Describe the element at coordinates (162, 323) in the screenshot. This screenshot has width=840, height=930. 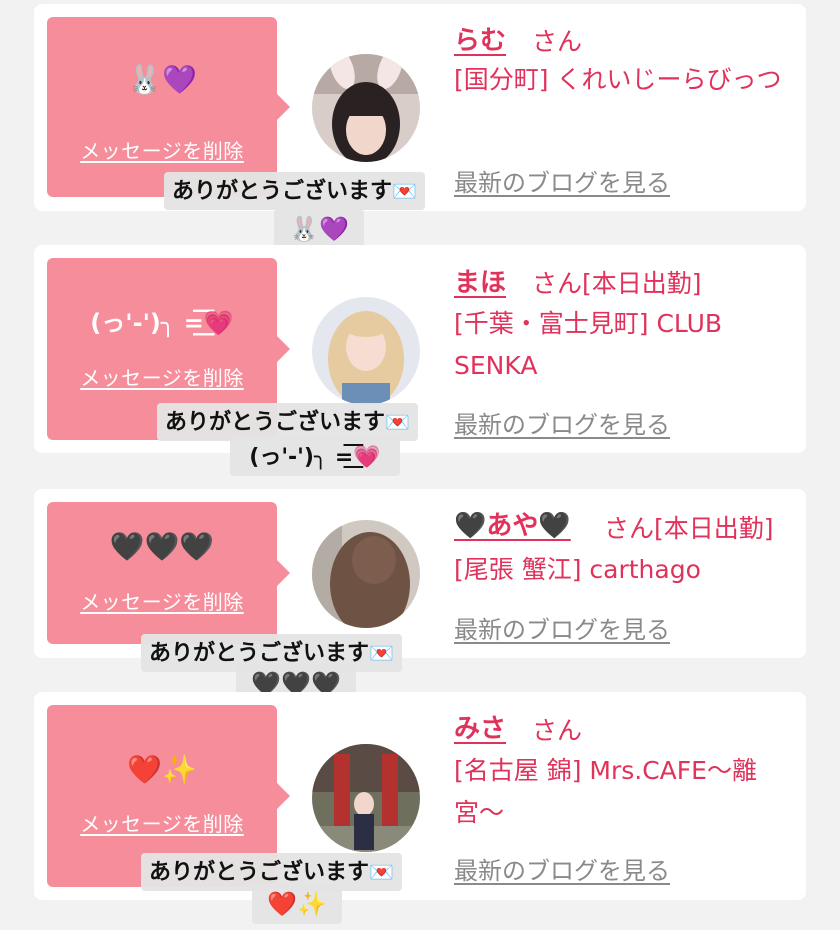
I see `message-text: (っ'-')╮ =͟͟͞͞💗` at that location.